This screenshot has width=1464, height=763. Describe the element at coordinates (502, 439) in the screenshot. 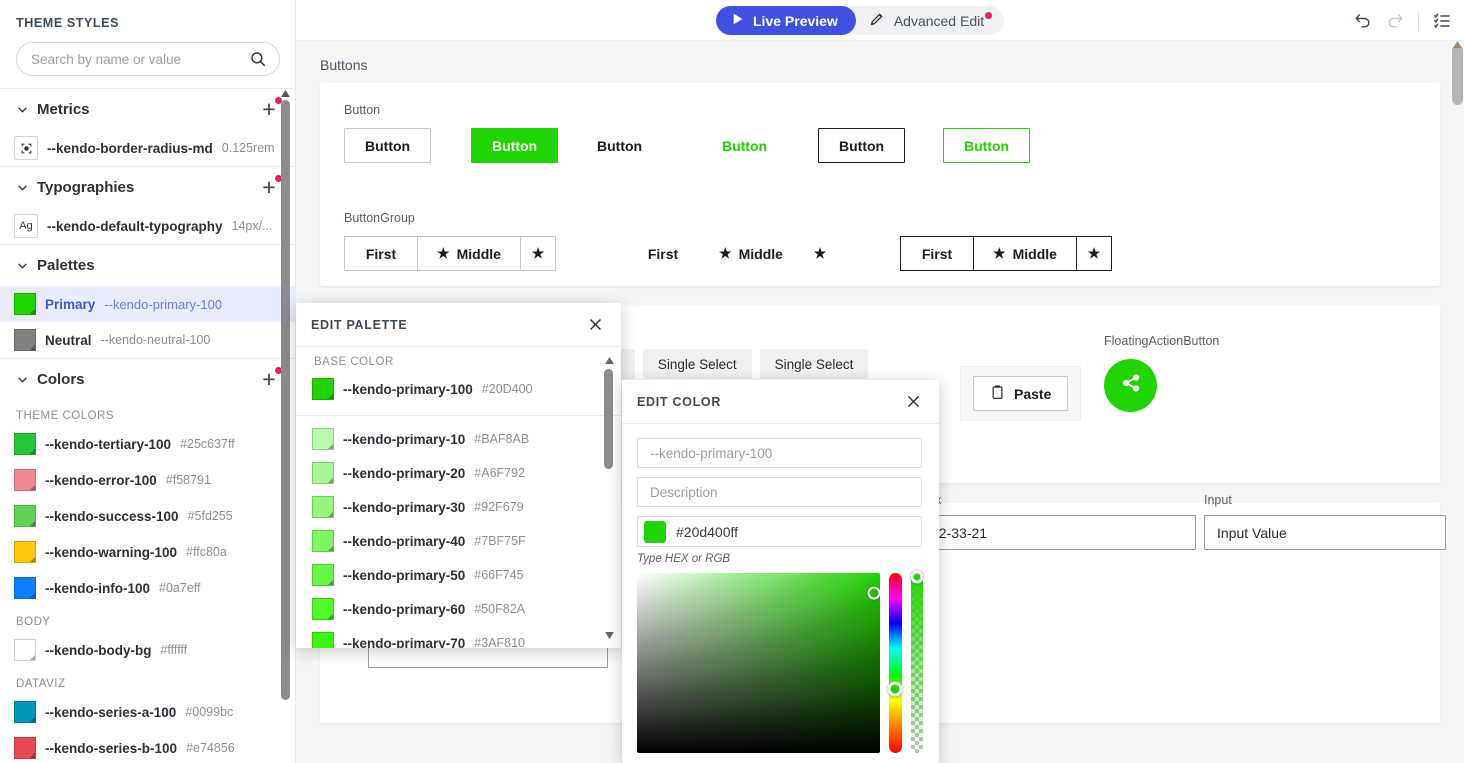

I see `shade-value: #BAF8AB` at that location.